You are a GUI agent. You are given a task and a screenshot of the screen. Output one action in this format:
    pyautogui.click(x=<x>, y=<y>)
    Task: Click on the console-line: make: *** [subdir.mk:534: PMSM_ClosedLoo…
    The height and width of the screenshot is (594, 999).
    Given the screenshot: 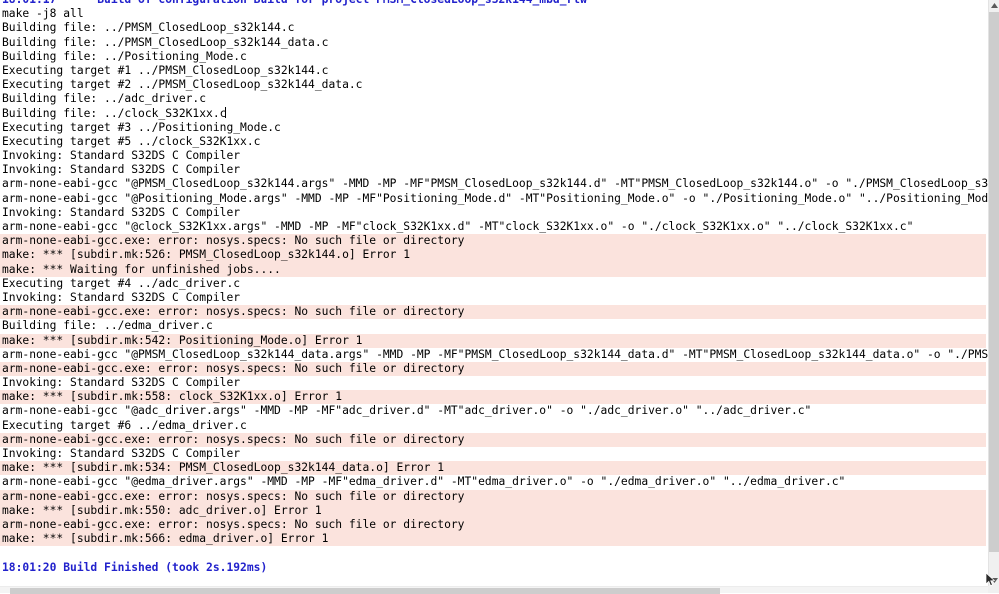 What is the action you would take?
    pyautogui.click(x=493, y=468)
    